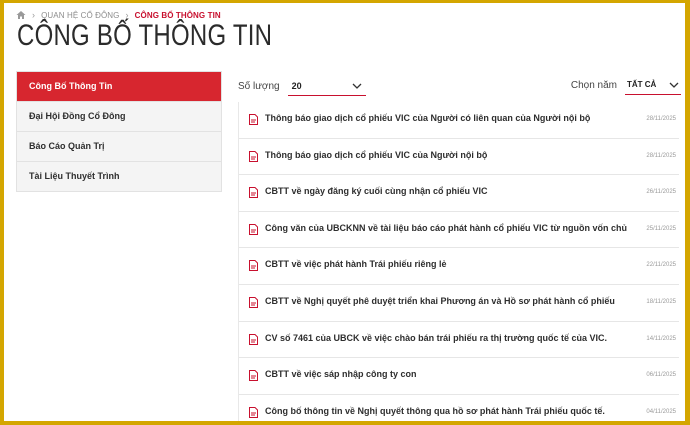 The height and width of the screenshot is (425, 690). What do you see at coordinates (119, 176) in the screenshot?
I see `sidebar-item-tai-lieu-thuyet-trinh: Tài Liệu Thuyết Trình` at bounding box center [119, 176].